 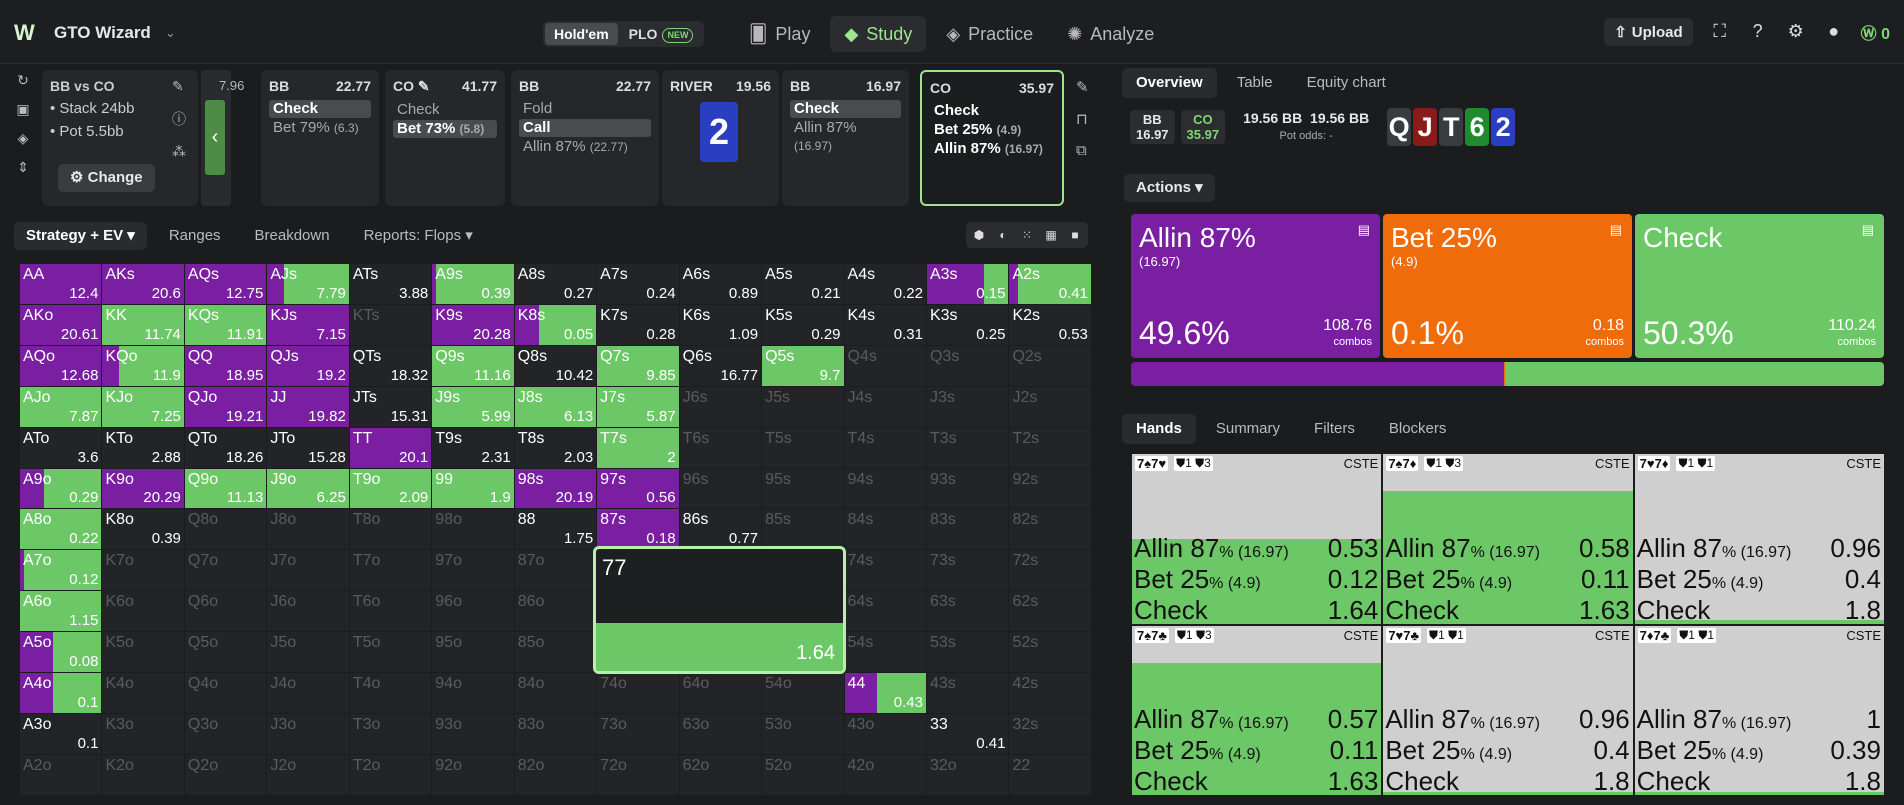 I want to click on hand-cell: A4o 0.1, so click(x=61, y=693).